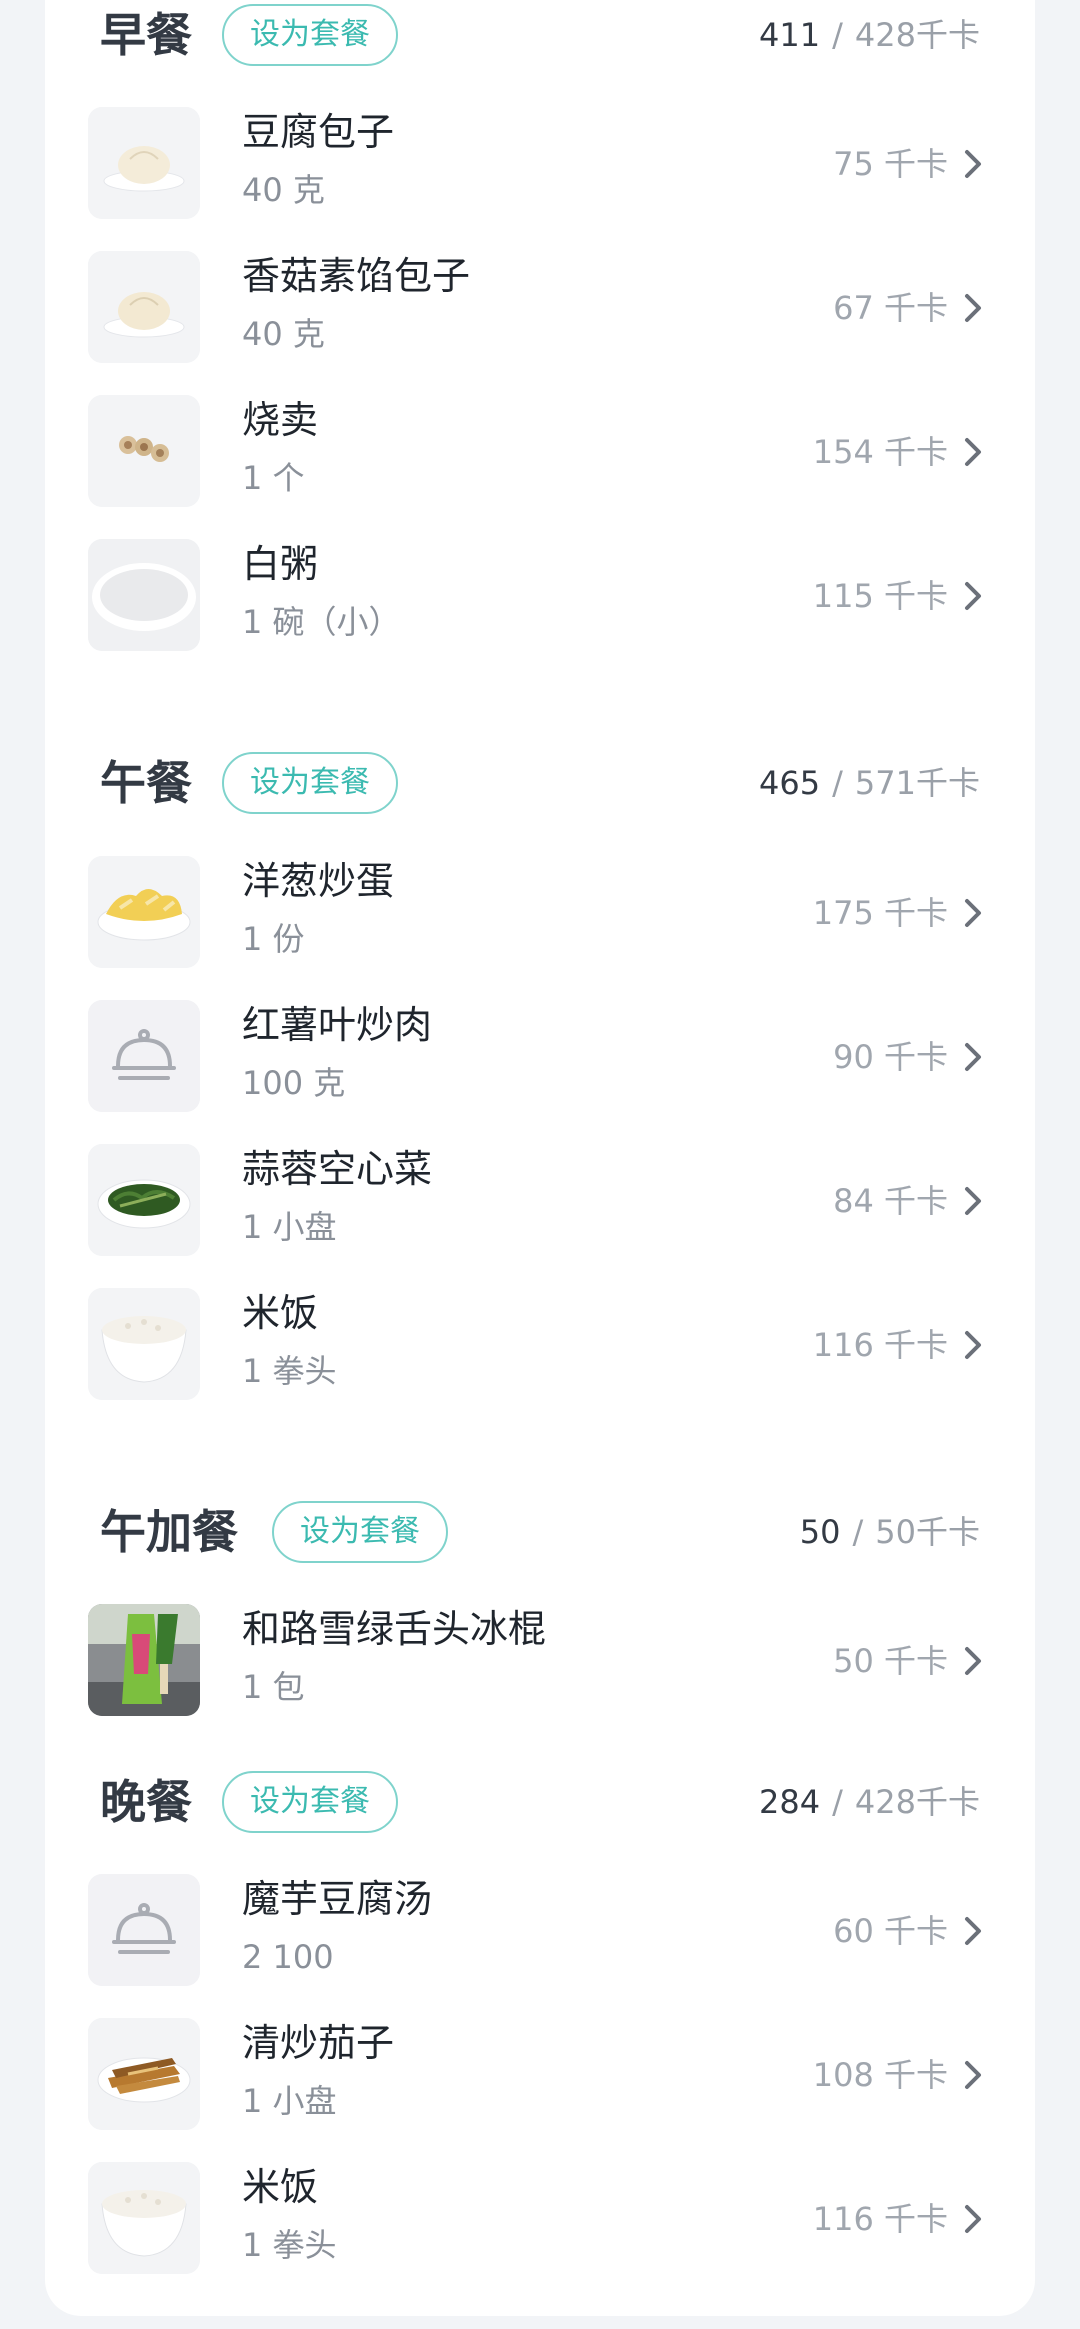 This screenshot has width=1080, height=2329. I want to click on food-row-tofu-bun: 豆腐包子 40 克 75 千卡, so click(544, 164).